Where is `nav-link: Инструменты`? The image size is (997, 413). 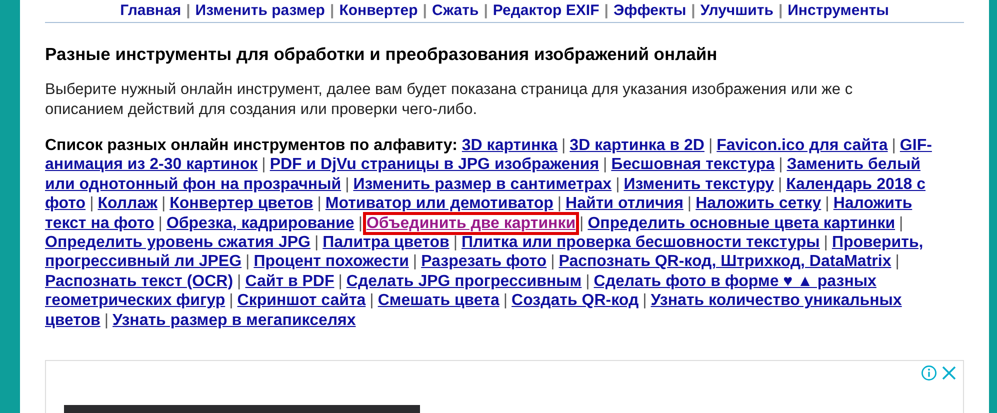
nav-link: Инструменты is located at coordinates (838, 10).